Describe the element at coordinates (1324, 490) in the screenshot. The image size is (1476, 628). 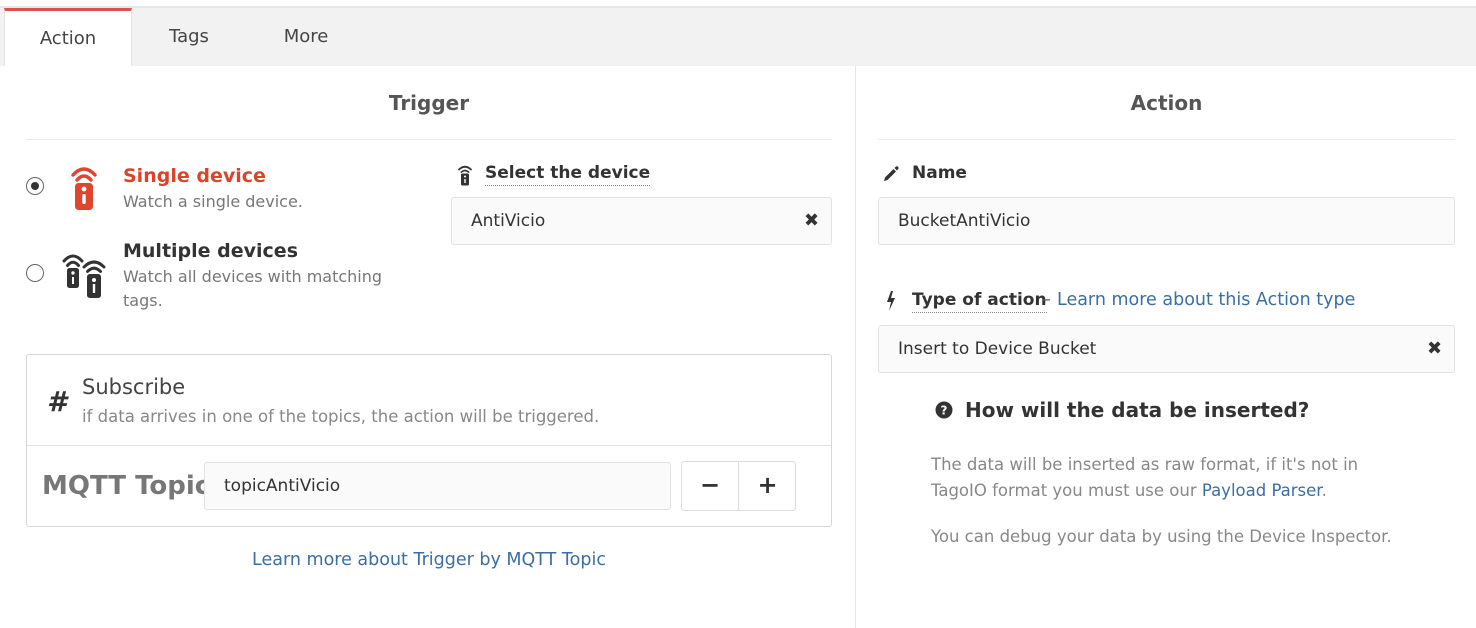
I see `help-text-after: .` at that location.